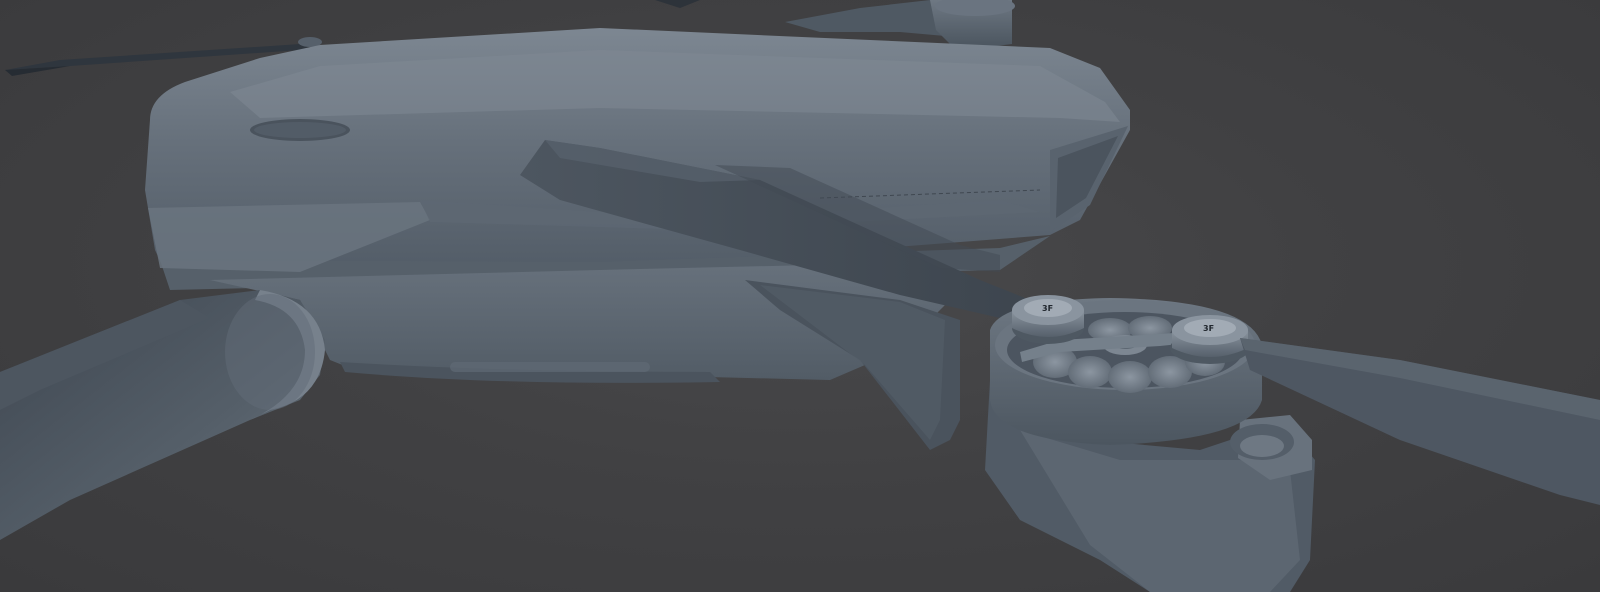 This screenshot has height=592, width=1600. I want to click on bottom-vent, so click(550, 367).